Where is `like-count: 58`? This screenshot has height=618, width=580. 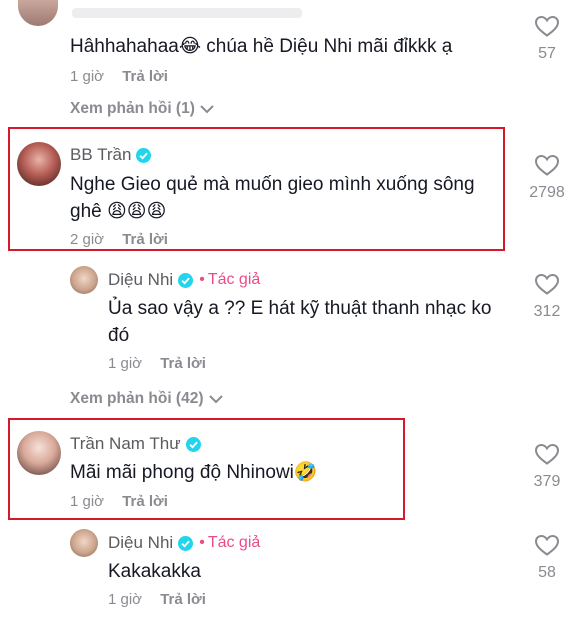 like-count: 58 is located at coordinates (547, 572).